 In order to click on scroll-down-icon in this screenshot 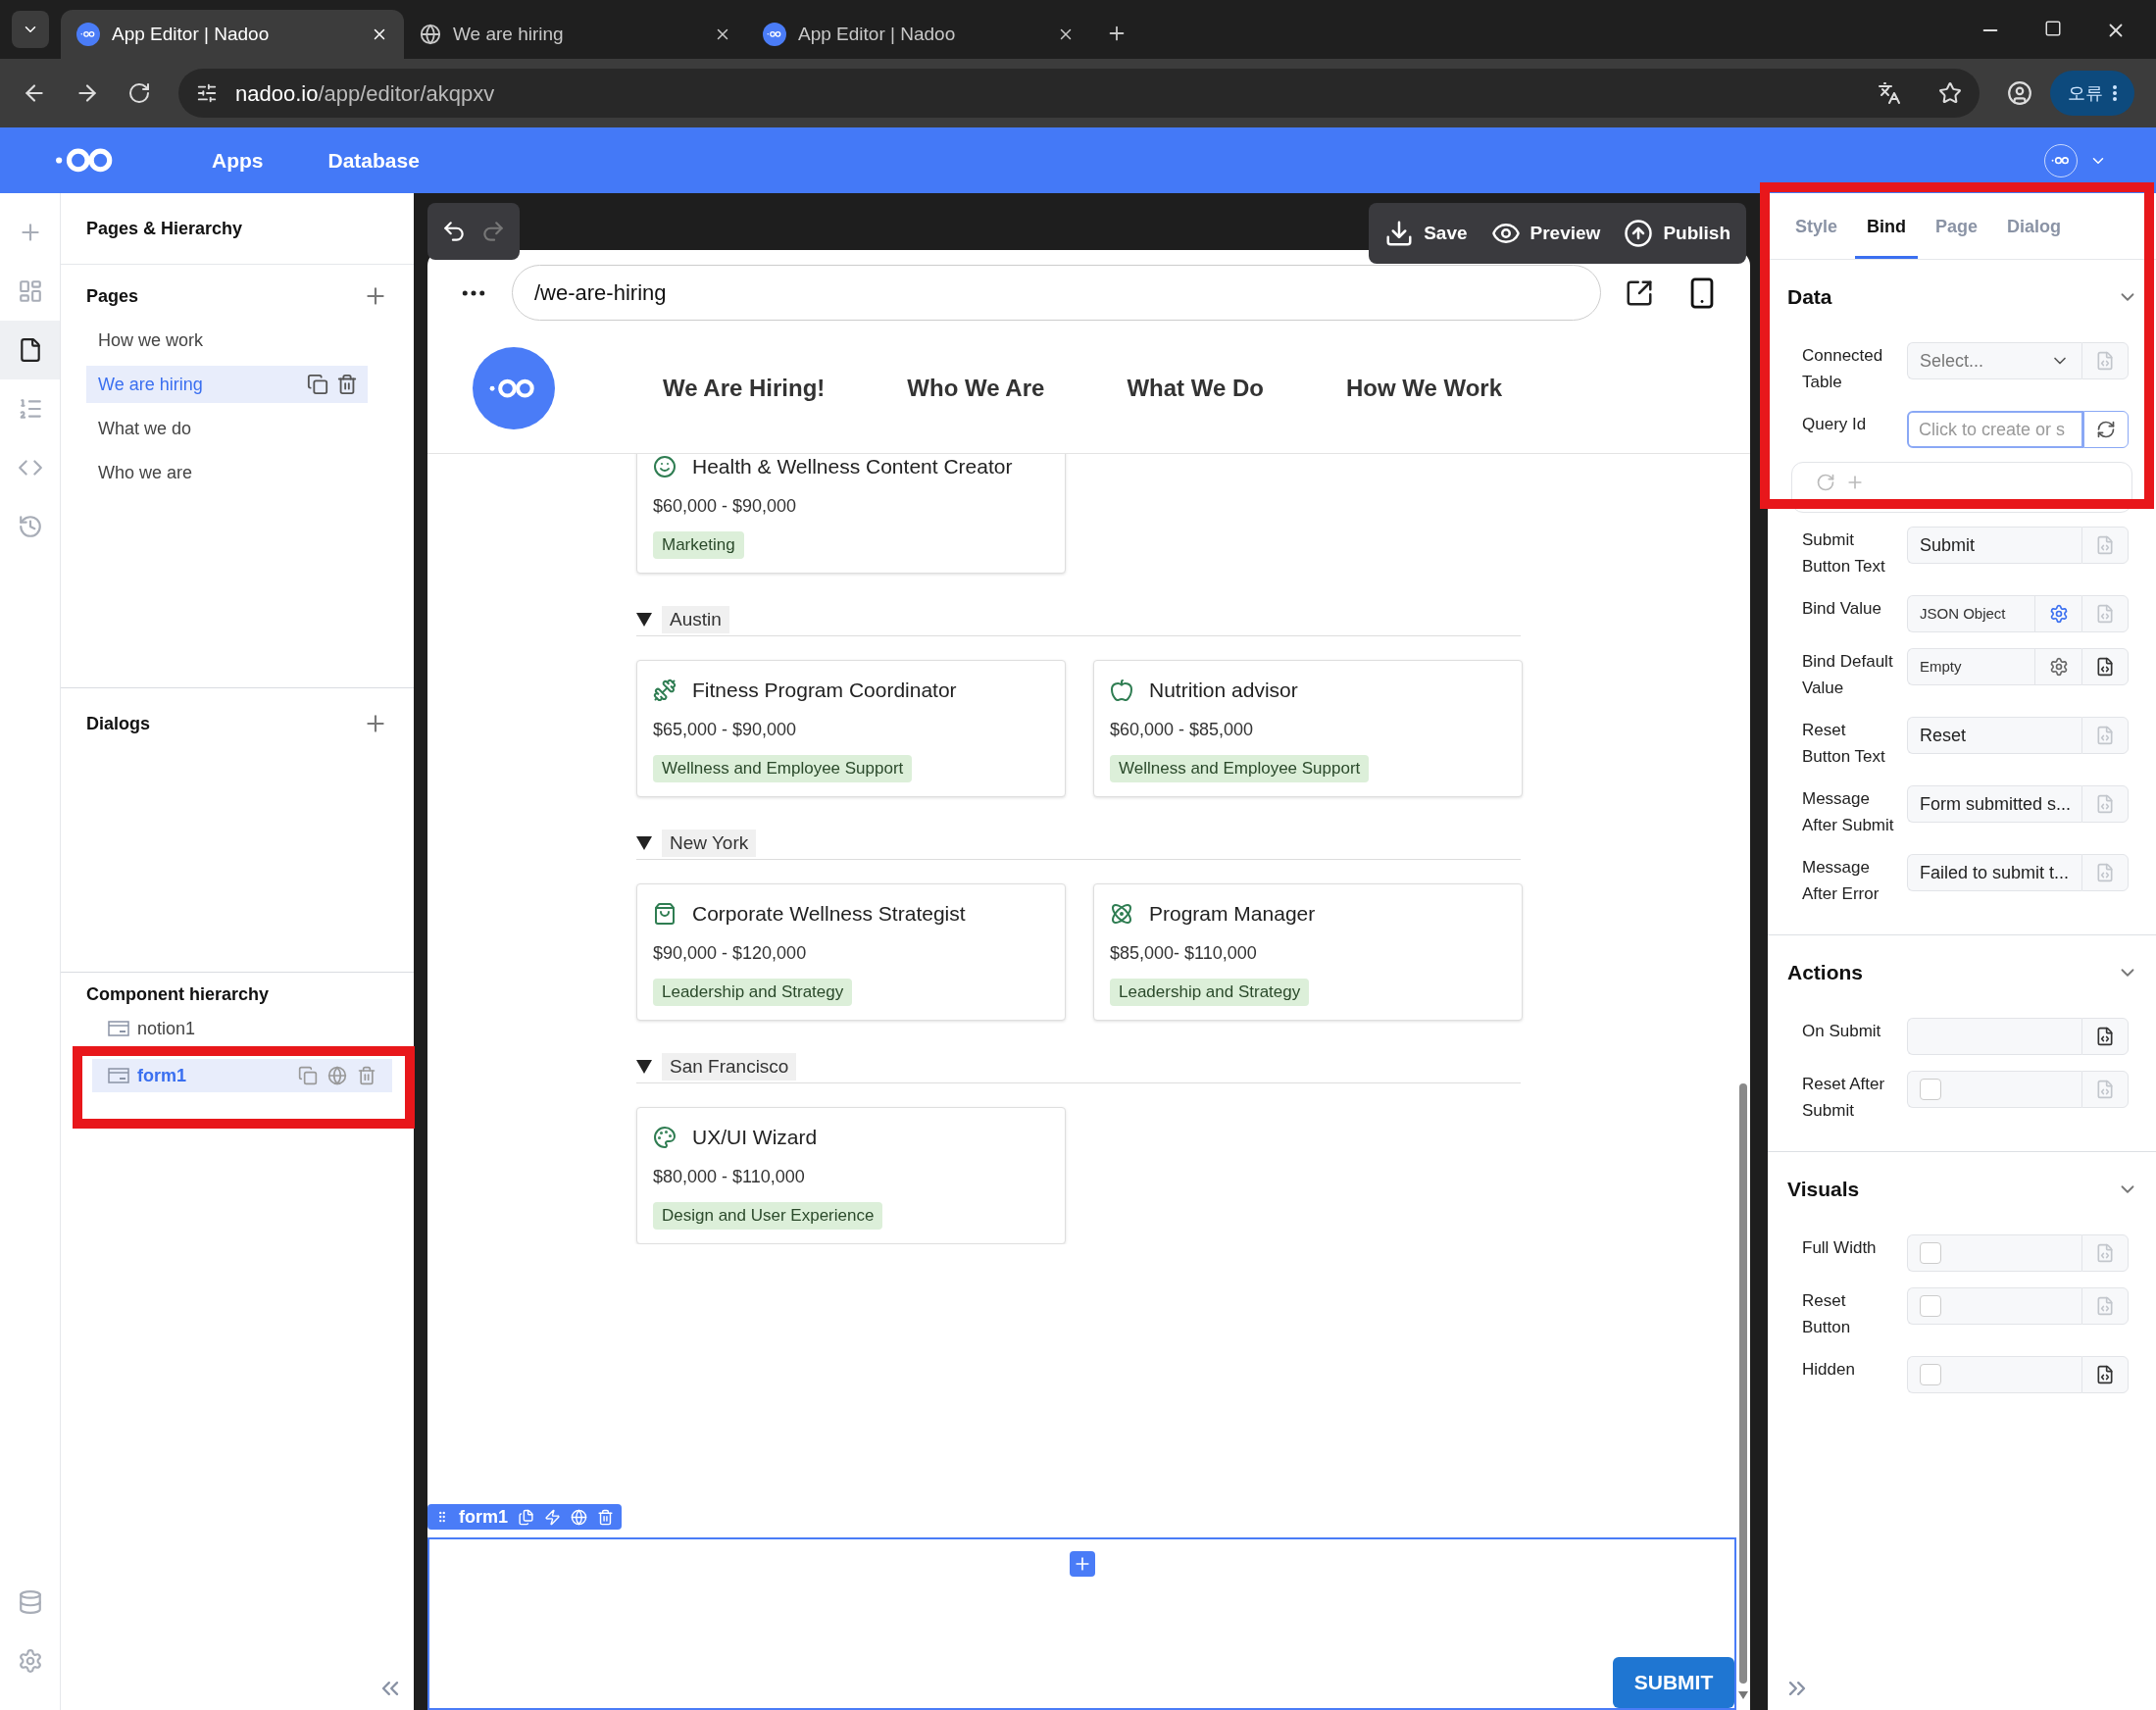, I will do `click(1743, 1695)`.